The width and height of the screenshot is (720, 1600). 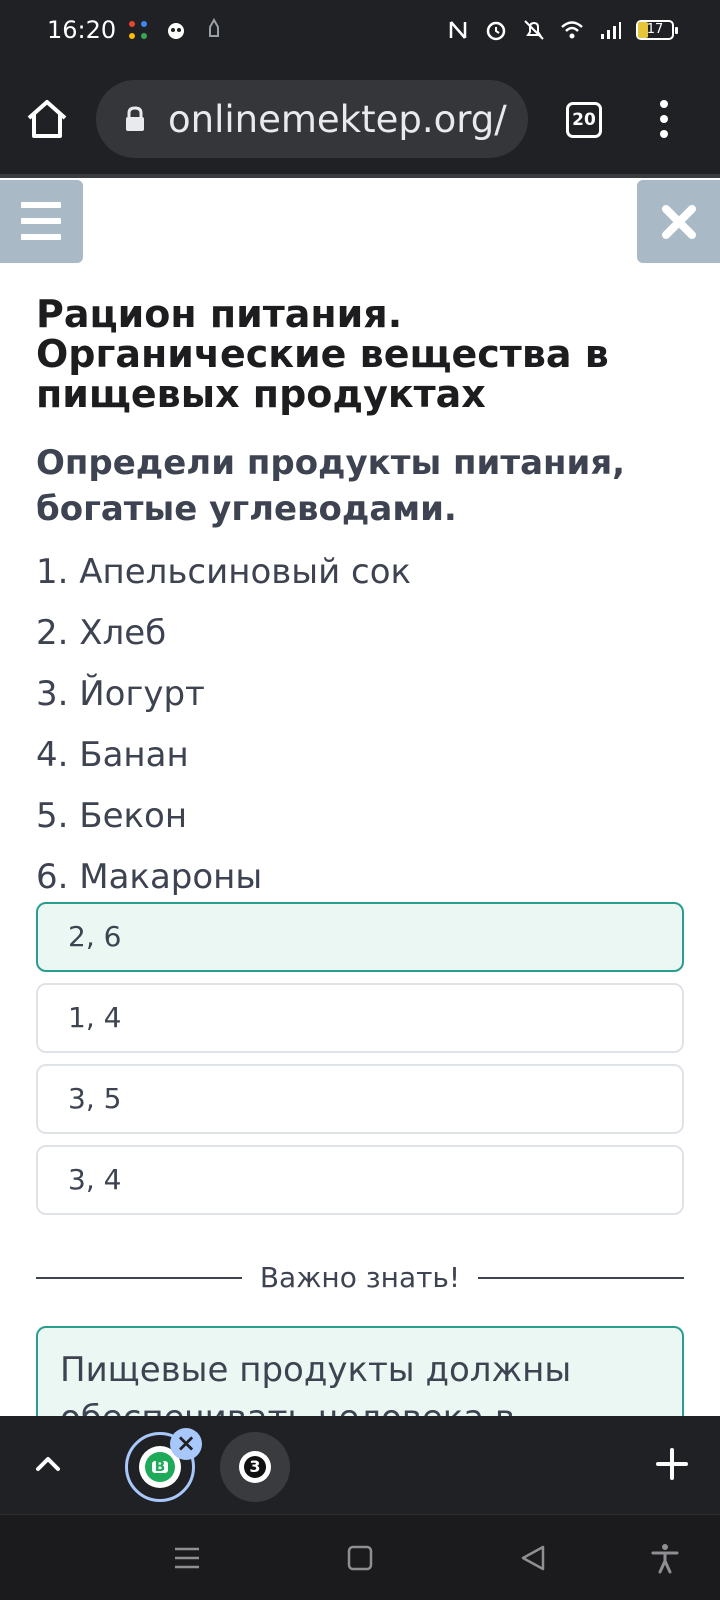 I want to click on address-bar: onlinemektep.org/, so click(x=312, y=119).